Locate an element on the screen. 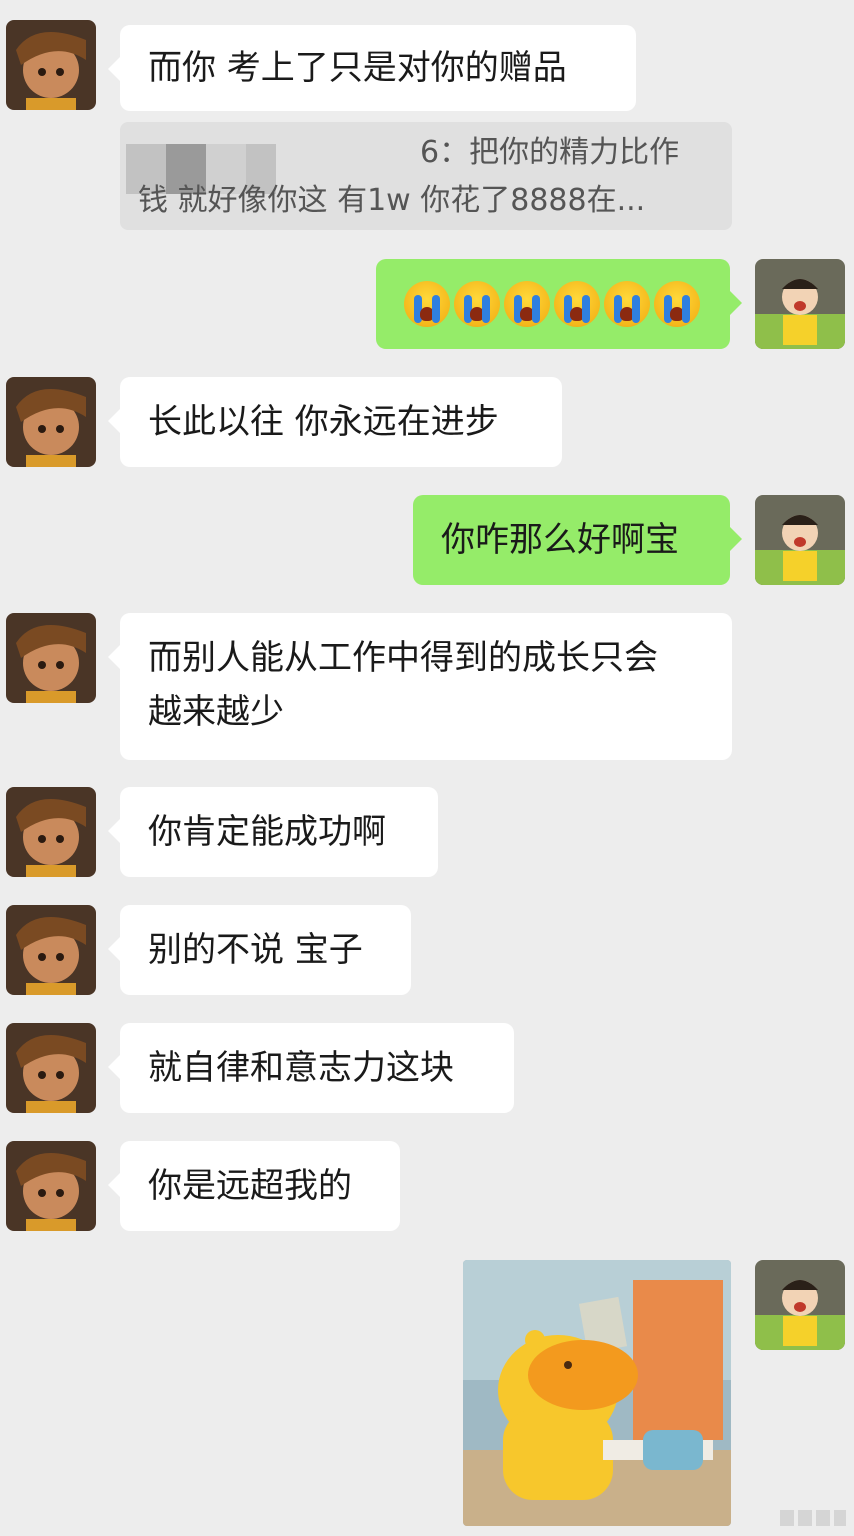 The height and width of the screenshot is (1536, 854). message-bubble: 别的不说 宝子 is located at coordinates (259, 950).